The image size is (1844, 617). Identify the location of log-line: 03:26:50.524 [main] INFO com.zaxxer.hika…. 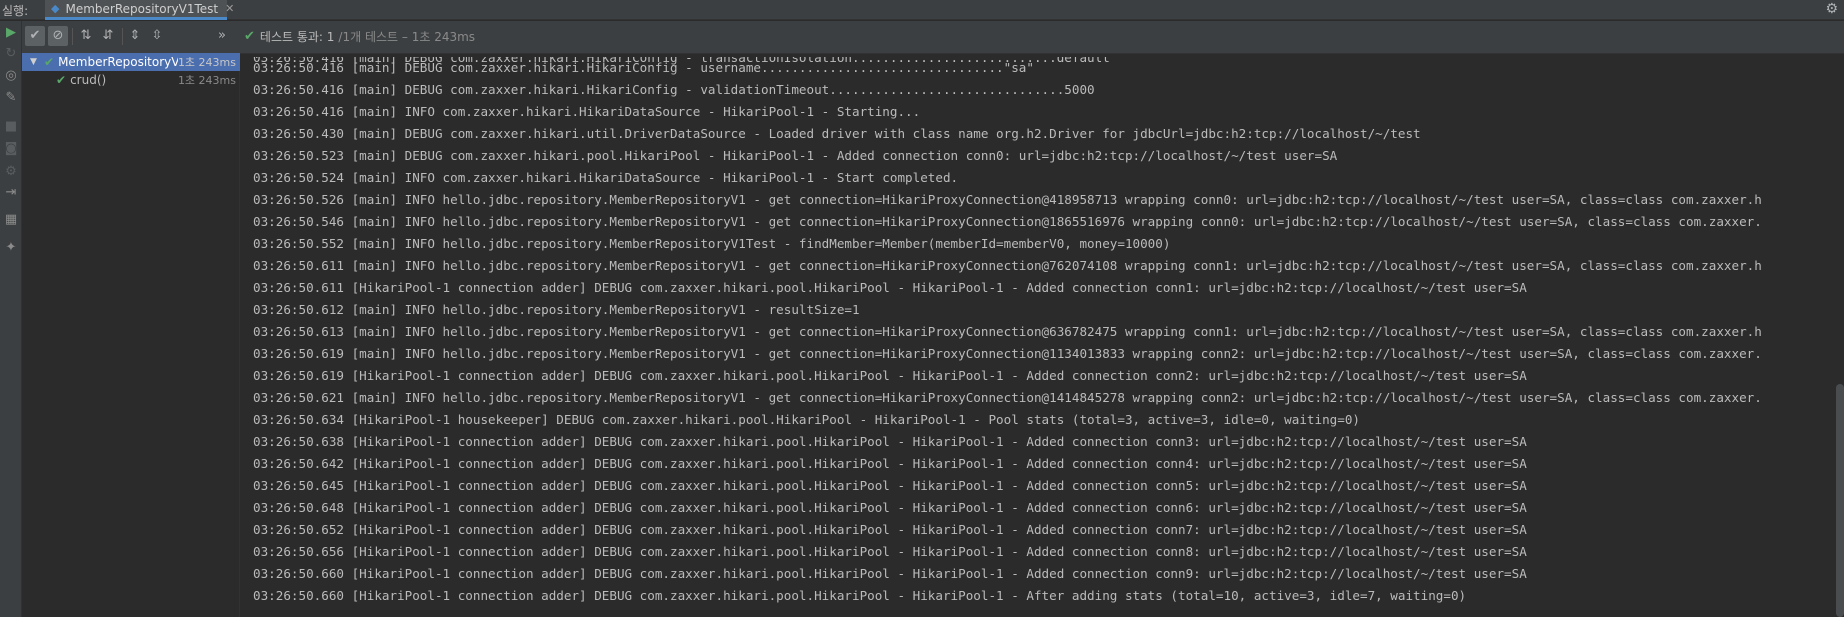
(606, 177).